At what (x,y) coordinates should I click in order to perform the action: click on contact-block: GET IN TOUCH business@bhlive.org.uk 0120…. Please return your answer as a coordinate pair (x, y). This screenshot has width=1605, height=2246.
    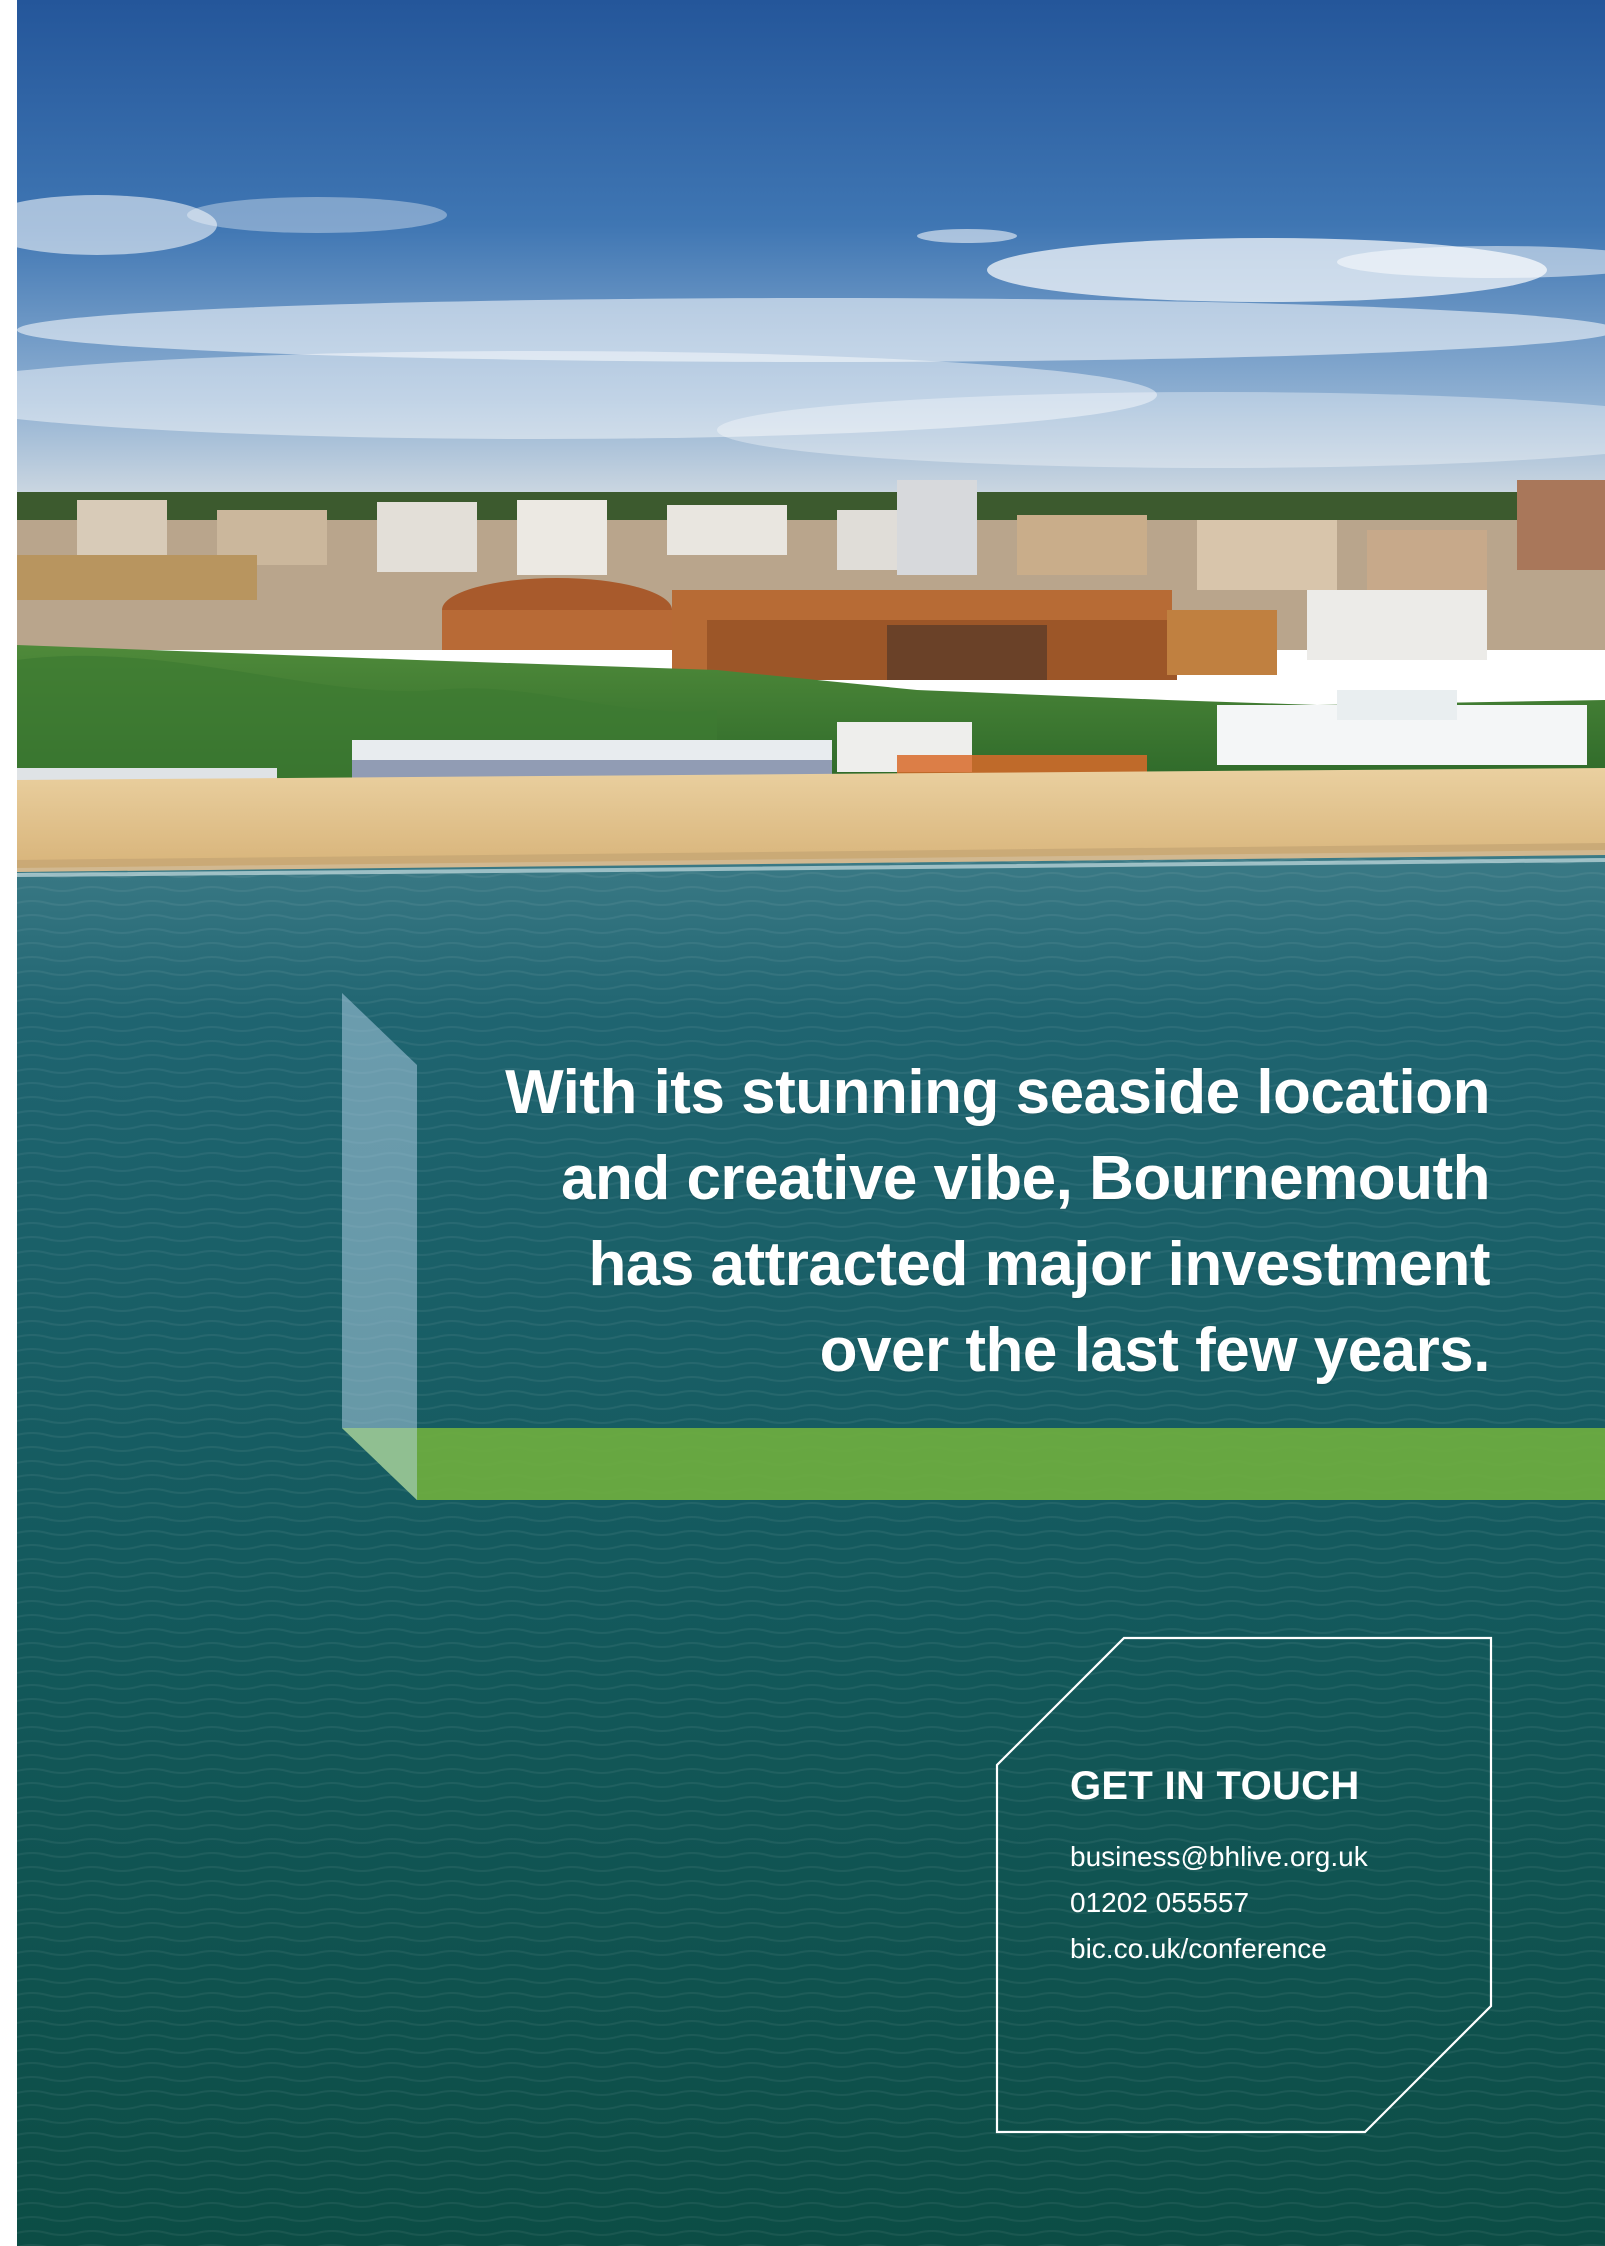
    Looking at the image, I should click on (1219, 1867).